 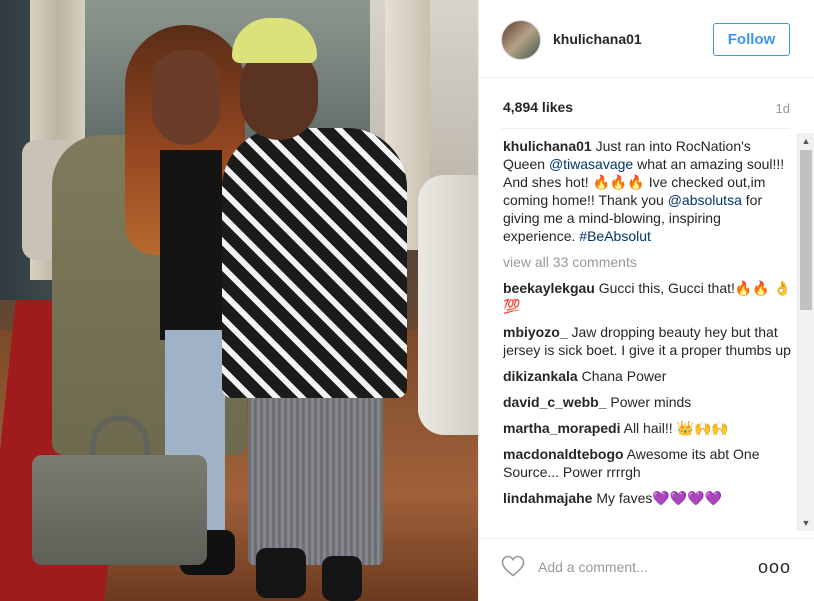 I want to click on caption-username: khulichana01, so click(x=547, y=146).